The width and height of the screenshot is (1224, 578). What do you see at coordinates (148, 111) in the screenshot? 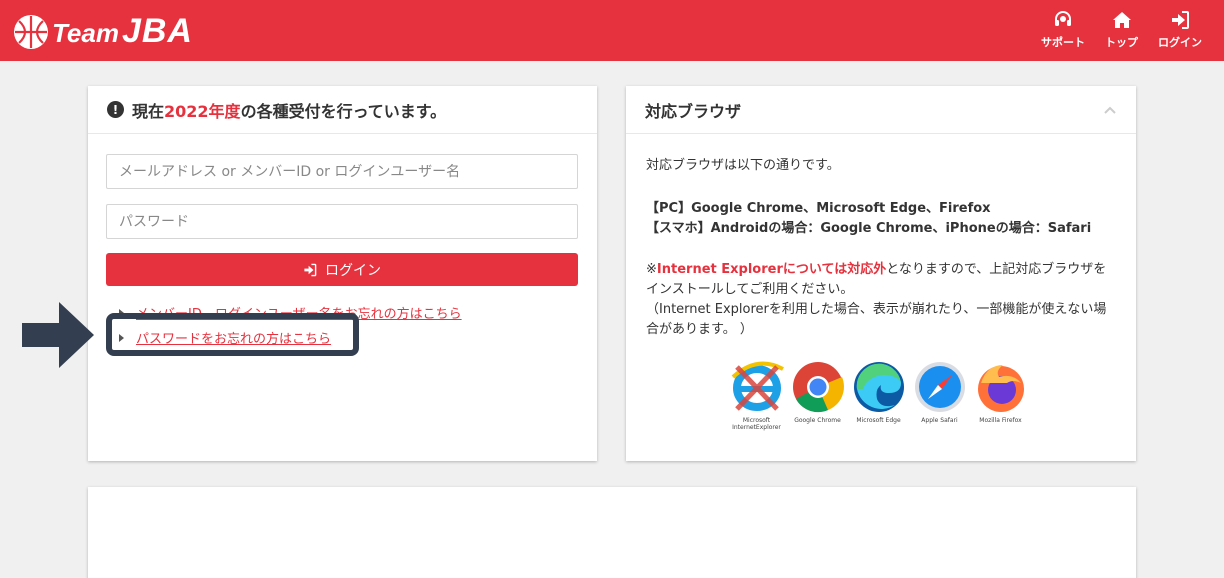
I see `heading-prefix: 現在` at bounding box center [148, 111].